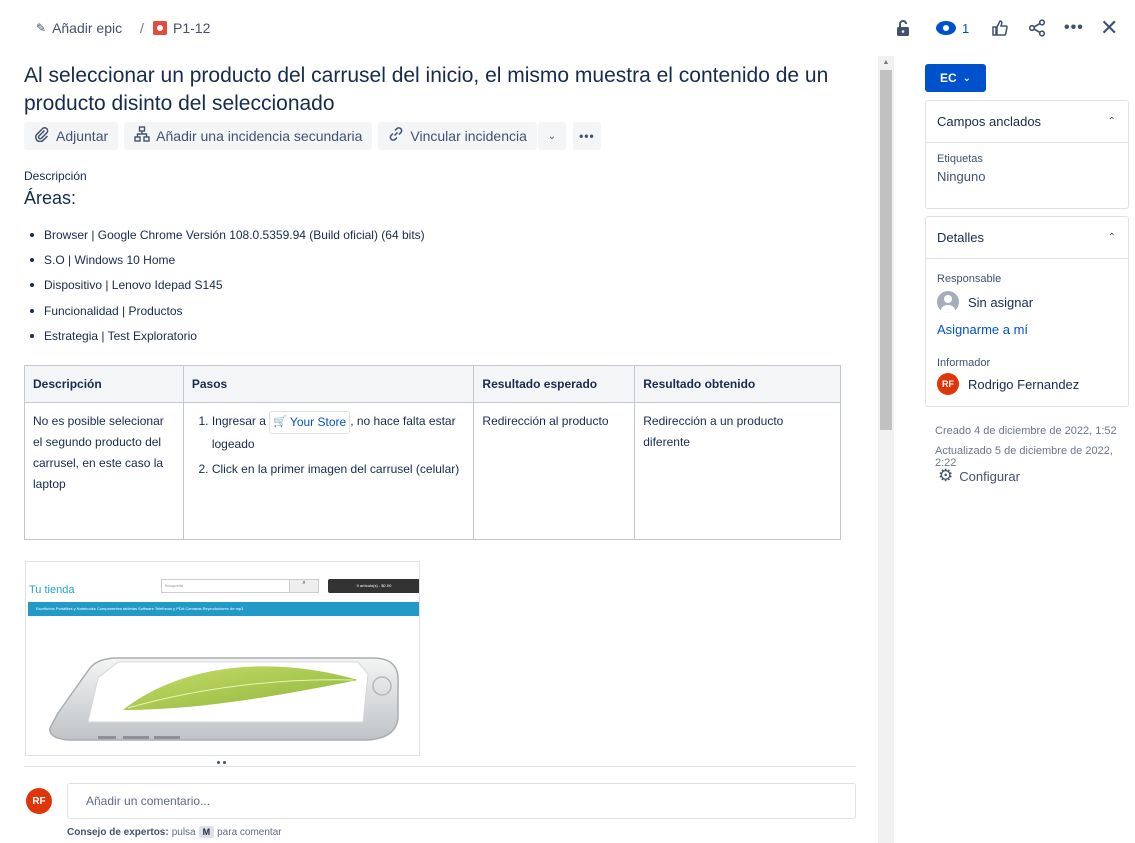  I want to click on bug-icon, so click(160, 28).